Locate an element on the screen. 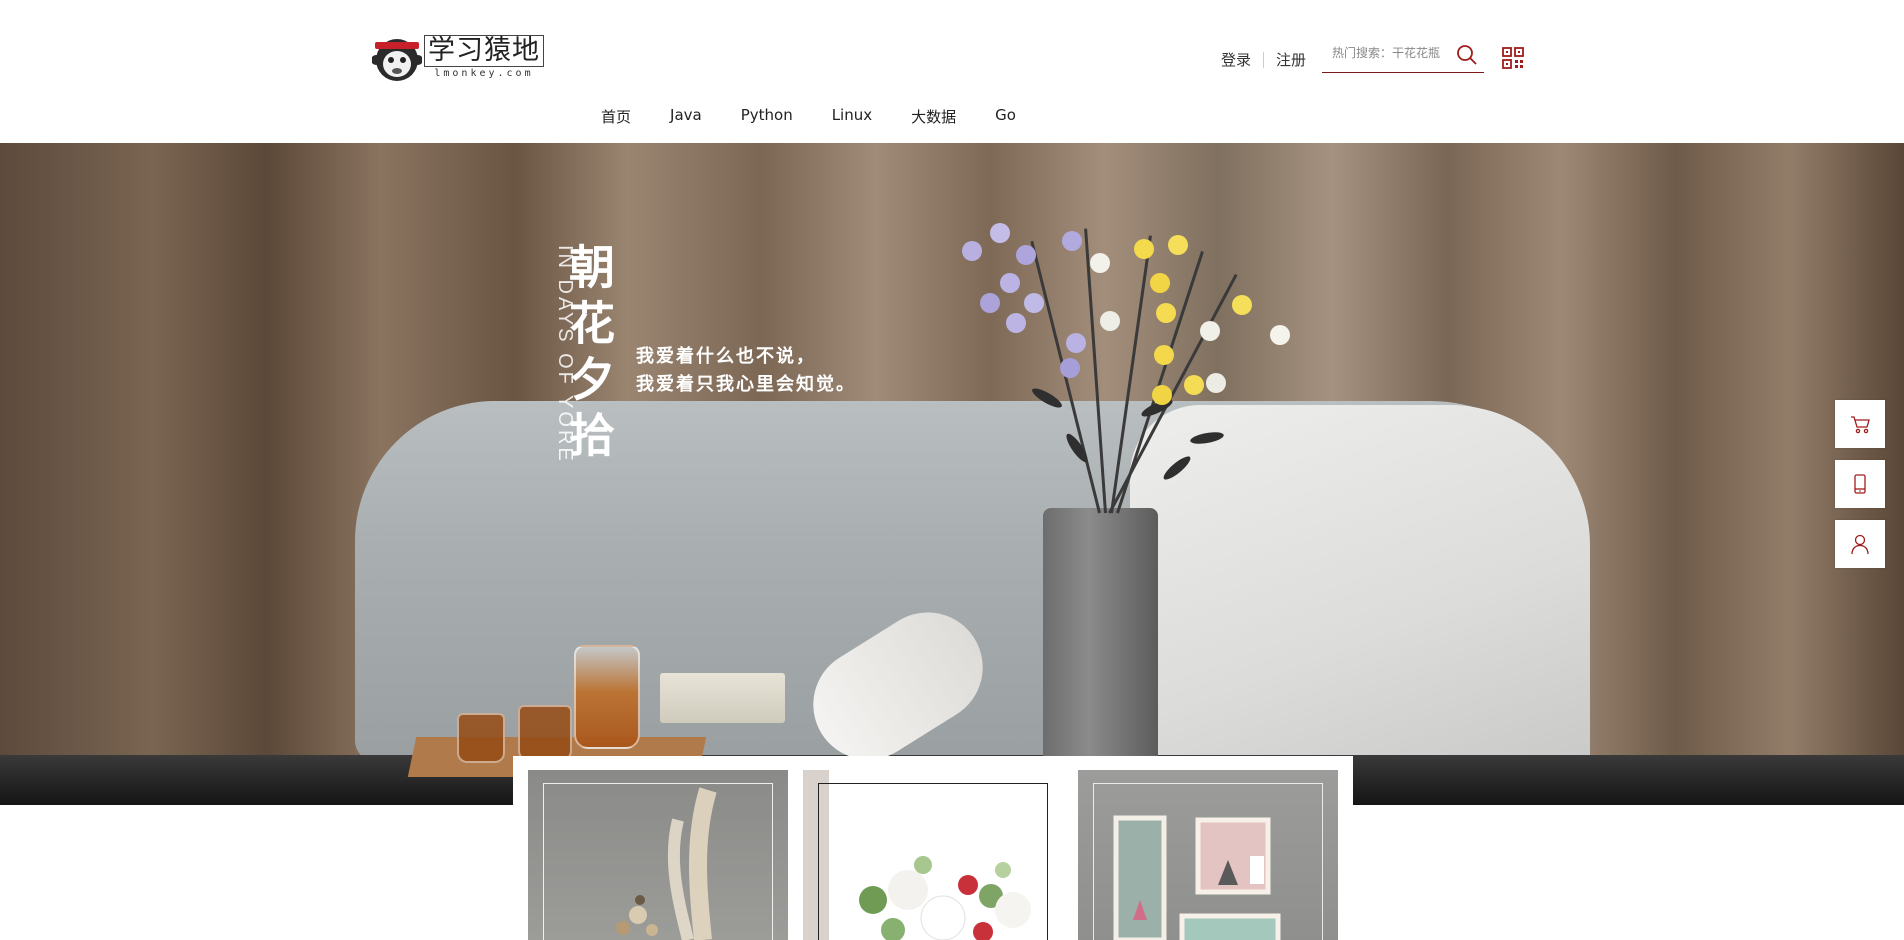 The image size is (1904, 940). site-logo: 学习猿地 lmonkey.com is located at coordinates (460, 58).